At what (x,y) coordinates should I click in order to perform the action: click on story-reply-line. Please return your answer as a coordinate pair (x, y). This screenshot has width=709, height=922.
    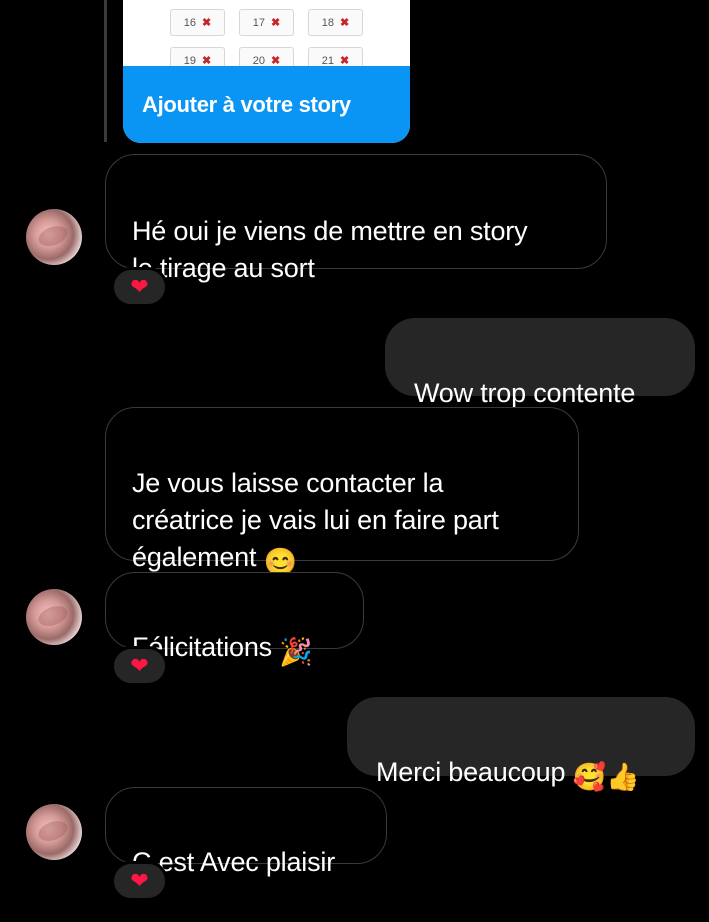
    Looking at the image, I should click on (105, 71).